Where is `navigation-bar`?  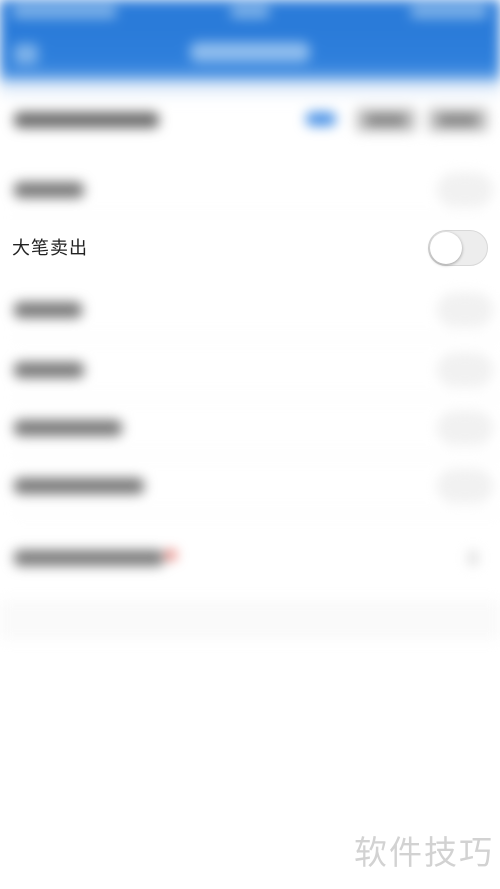 navigation-bar is located at coordinates (250, 54).